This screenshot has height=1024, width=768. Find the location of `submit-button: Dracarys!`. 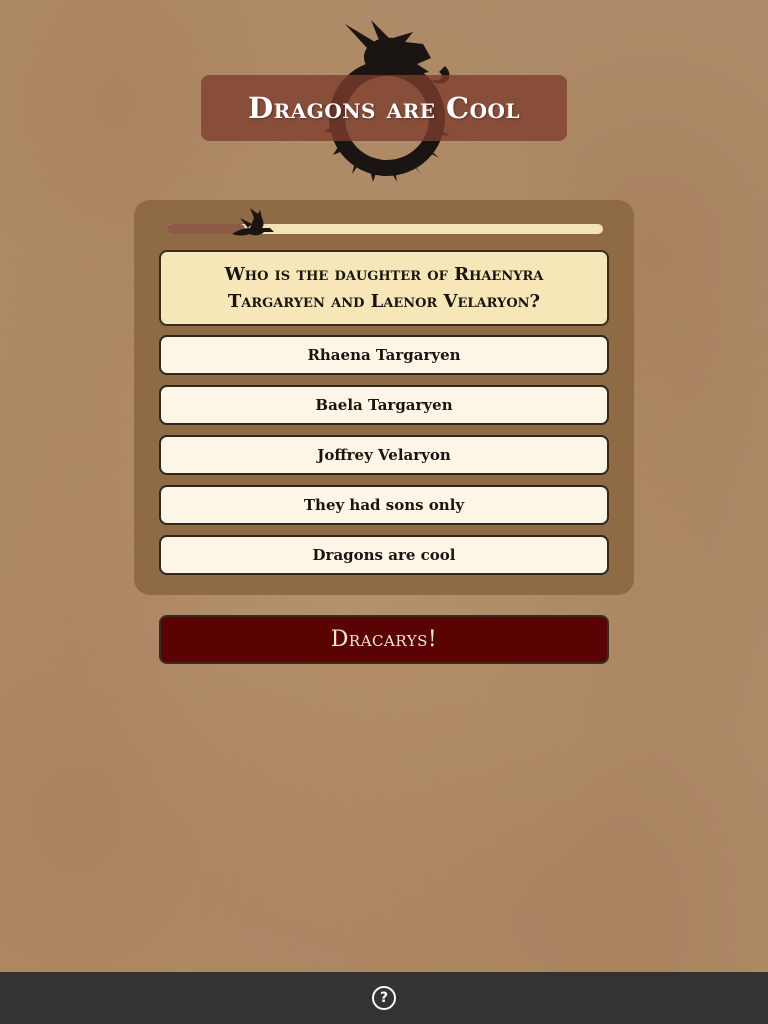

submit-button: Dracarys! is located at coordinates (384, 639).